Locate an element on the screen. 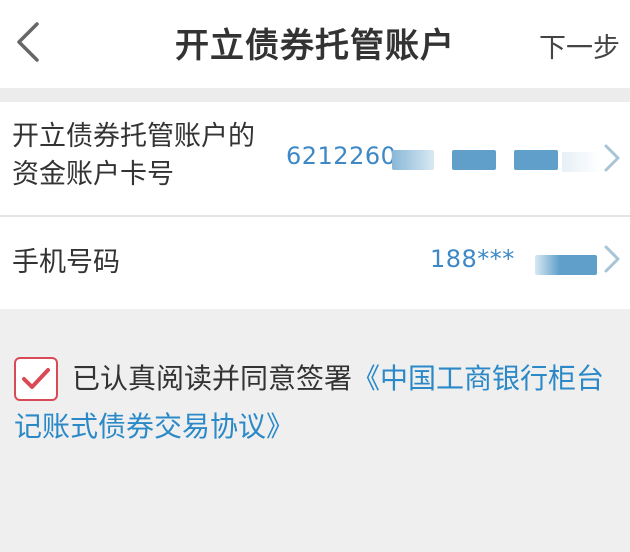  section-gap is located at coordinates (315, 95).